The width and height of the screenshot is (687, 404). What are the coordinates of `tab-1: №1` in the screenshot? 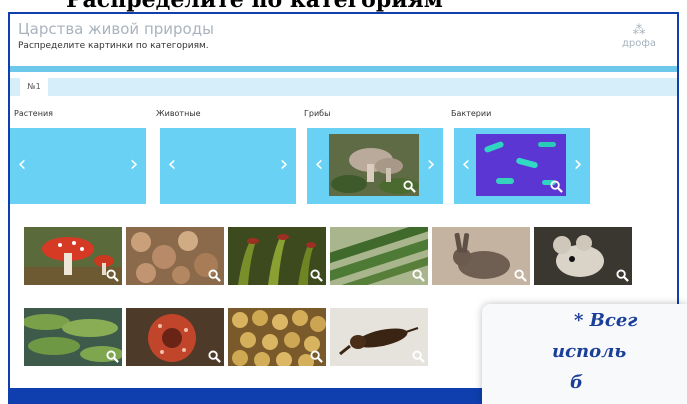 It's located at (34, 87).